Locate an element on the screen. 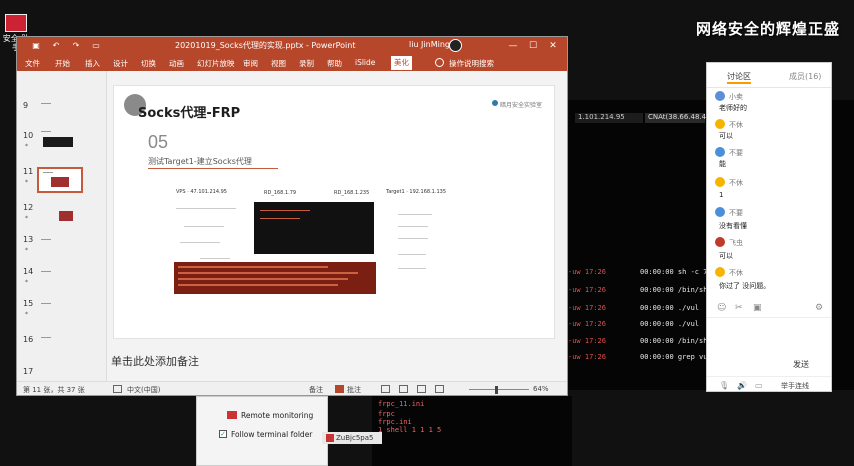 Image resolution: width=854 pixels, height=466 pixels. notes-placeholder: 单击此处添加备注 is located at coordinates (155, 361).